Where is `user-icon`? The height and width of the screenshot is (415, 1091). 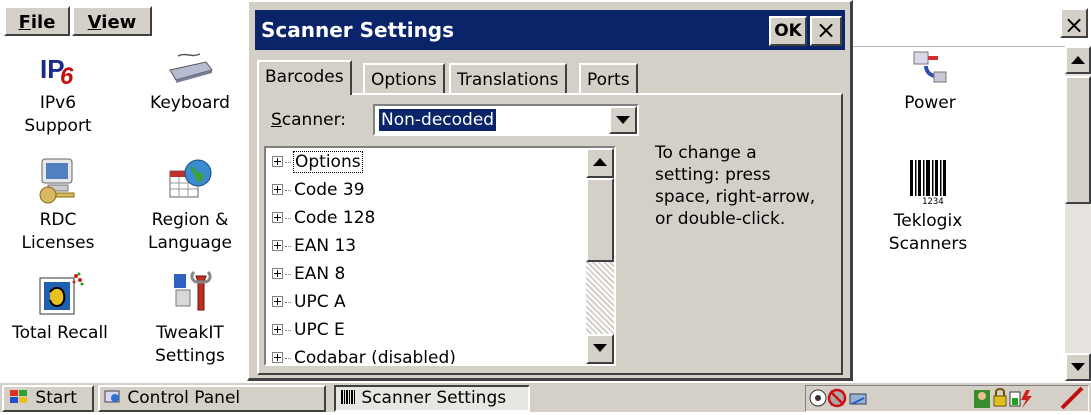 user-icon is located at coordinates (982, 399).